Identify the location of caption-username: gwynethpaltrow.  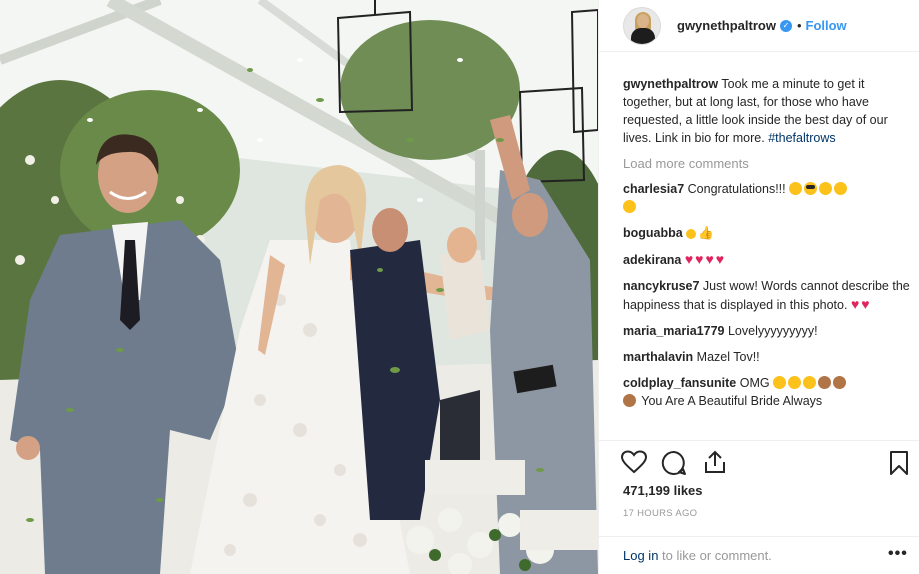
(670, 84).